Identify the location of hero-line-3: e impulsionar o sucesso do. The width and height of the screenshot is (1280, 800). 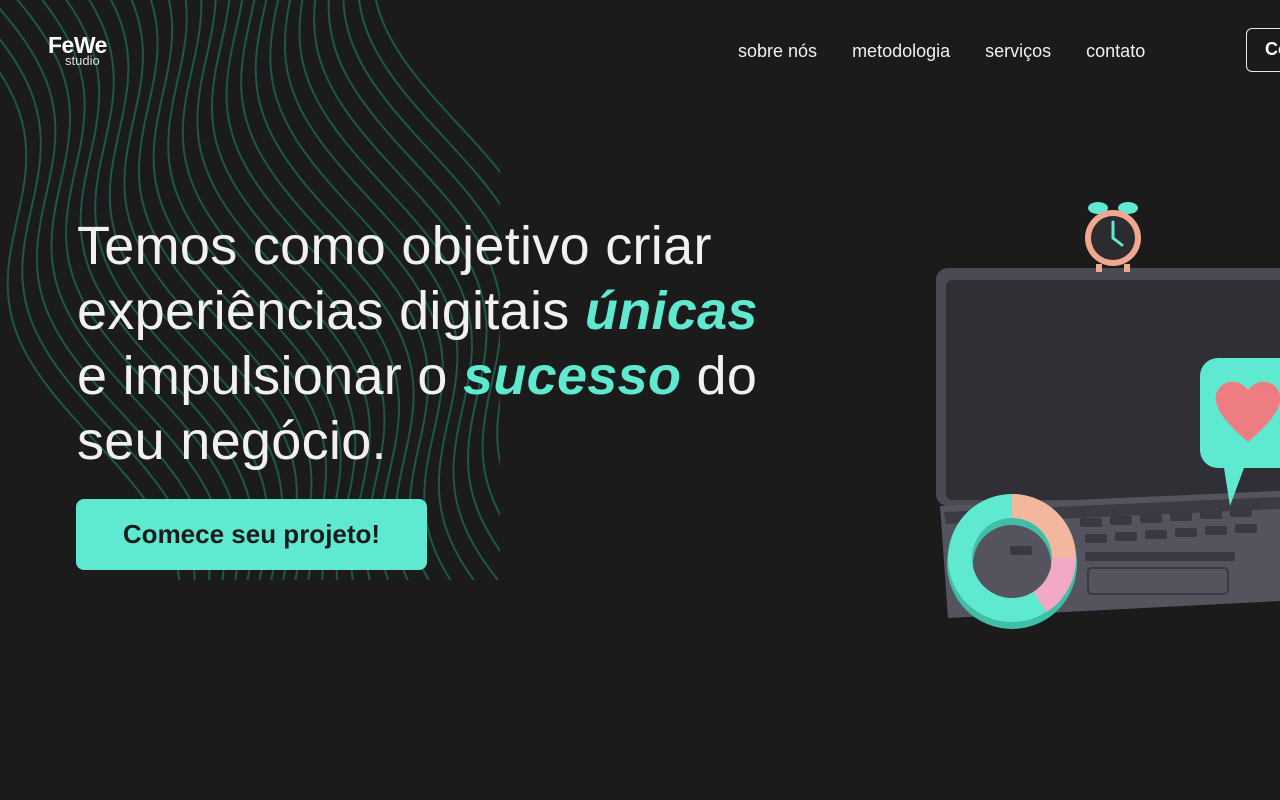
(457, 376).